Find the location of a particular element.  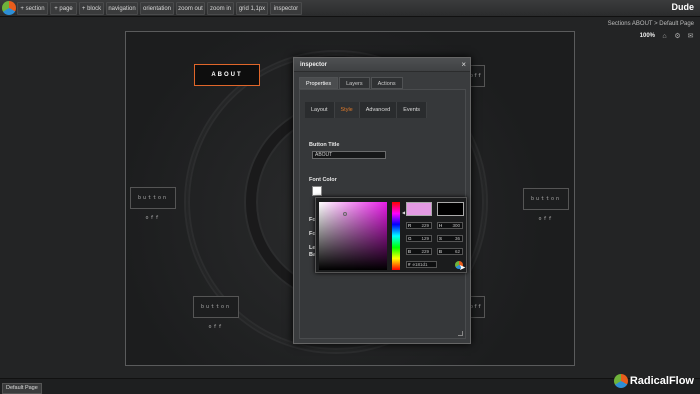

saturation-value-field is located at coordinates (353, 236).